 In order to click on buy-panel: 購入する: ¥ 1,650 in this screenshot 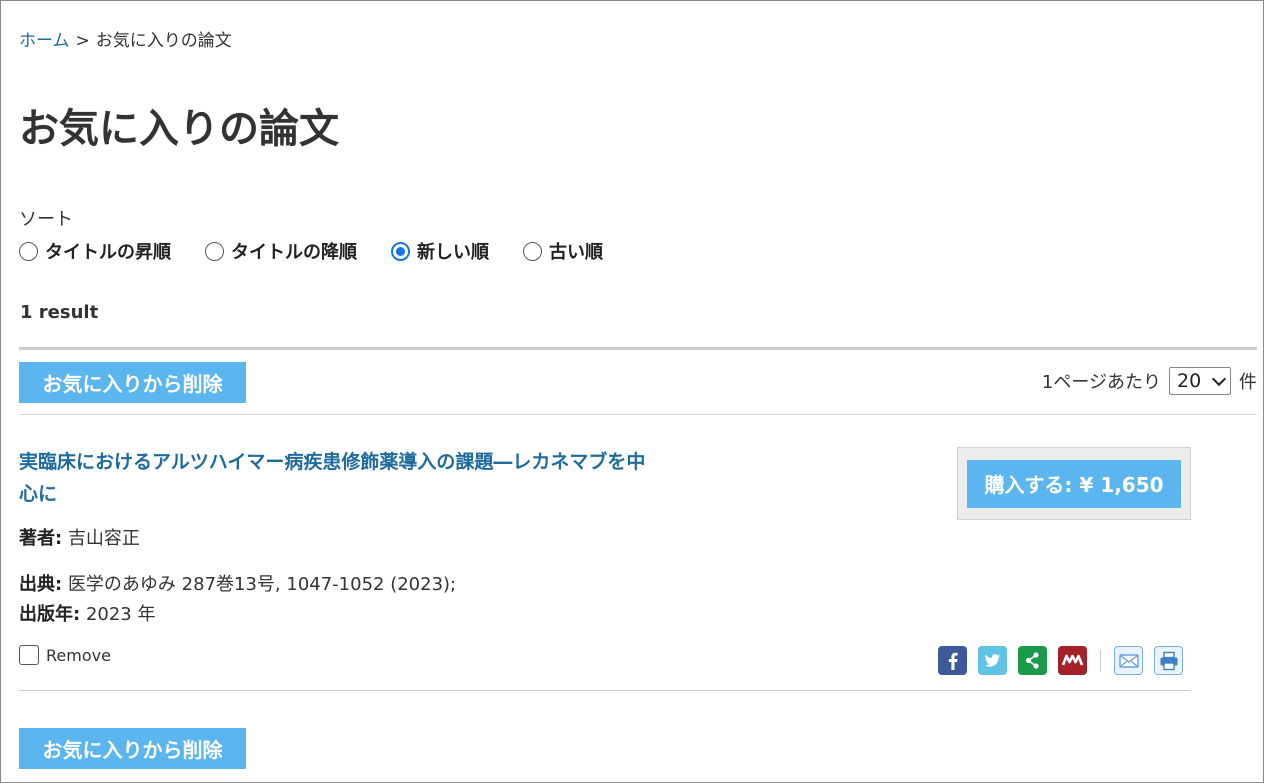, I will do `click(1074, 483)`.